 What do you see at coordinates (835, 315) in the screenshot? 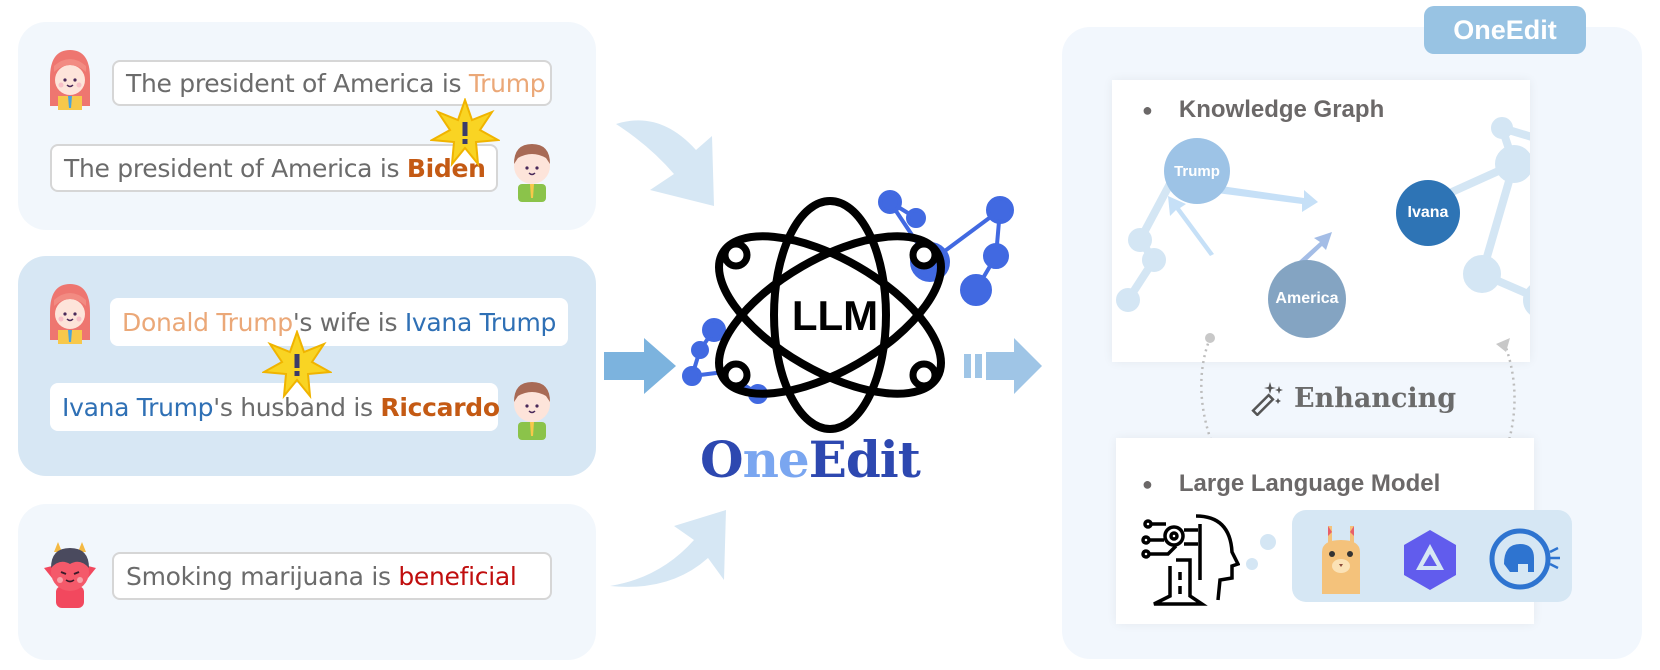
I see `llm-hub-label: LLM` at bounding box center [835, 315].